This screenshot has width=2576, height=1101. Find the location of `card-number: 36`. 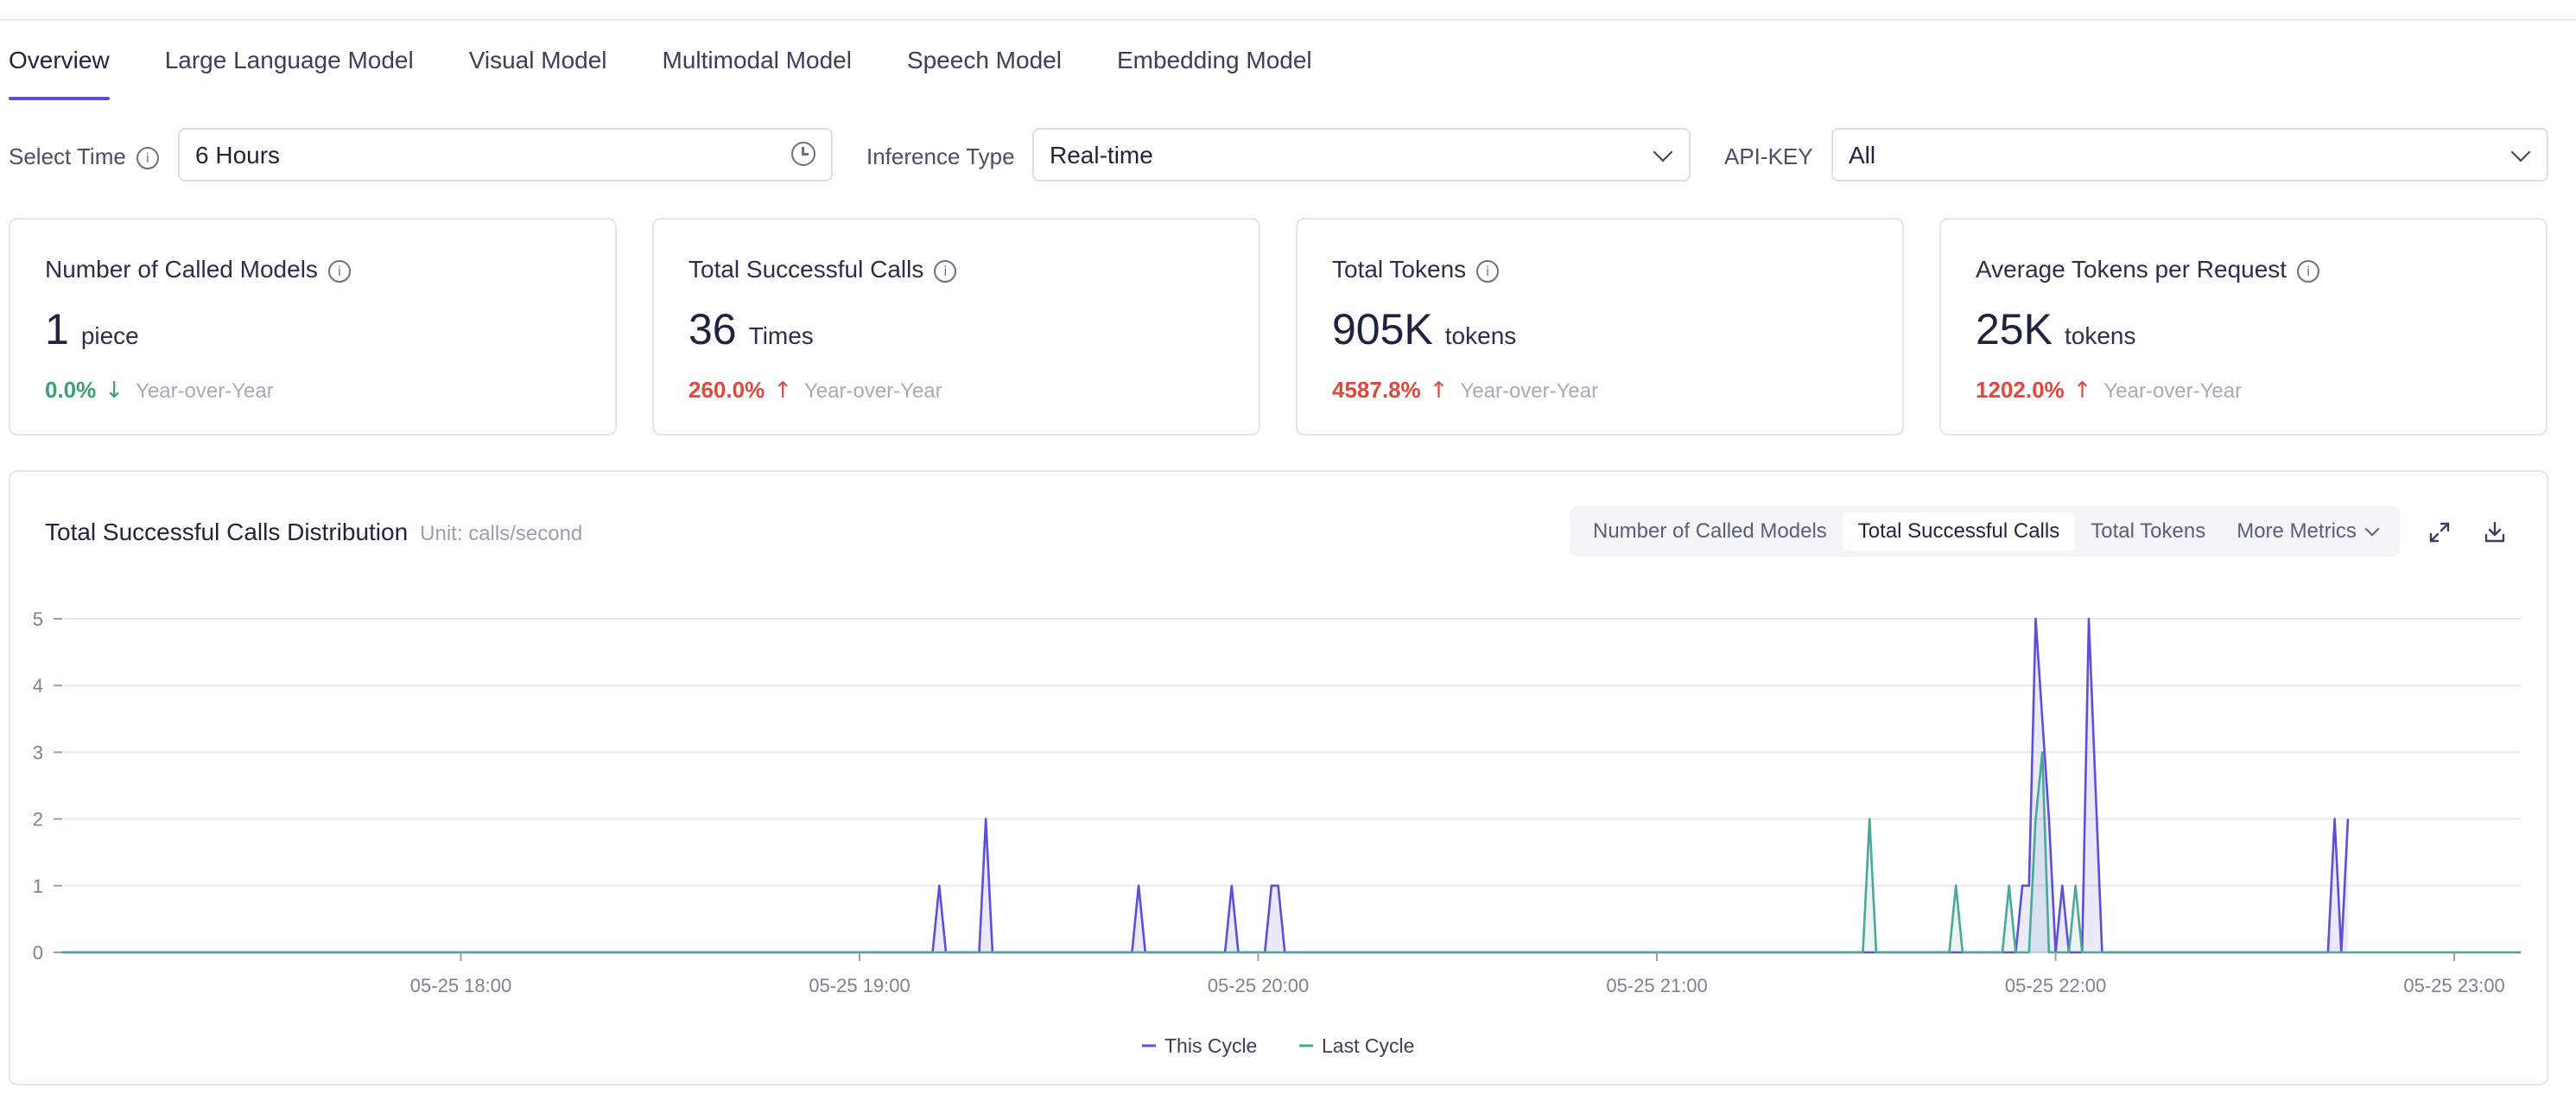

card-number: 36 is located at coordinates (712, 329).